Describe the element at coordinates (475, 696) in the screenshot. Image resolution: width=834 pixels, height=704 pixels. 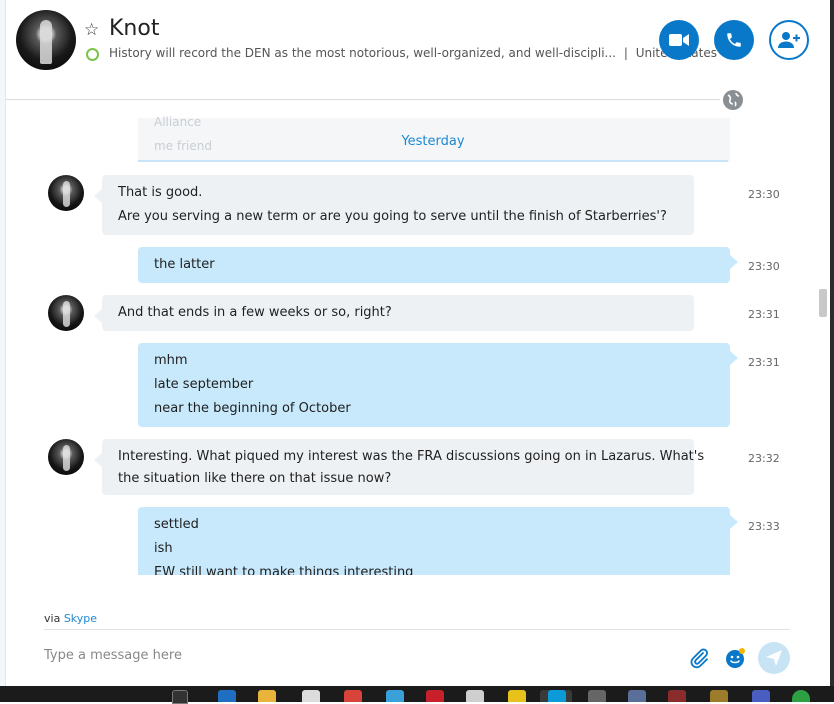
I see `notepad-icon` at that location.